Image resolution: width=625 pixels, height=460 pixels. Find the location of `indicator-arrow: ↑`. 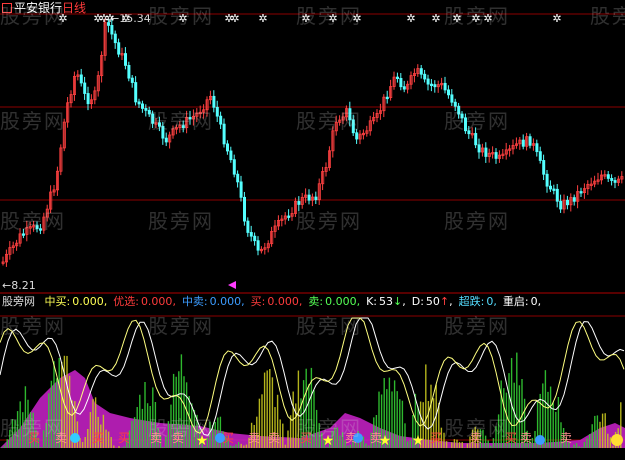

indicator-arrow: ↑ is located at coordinates (444, 301).